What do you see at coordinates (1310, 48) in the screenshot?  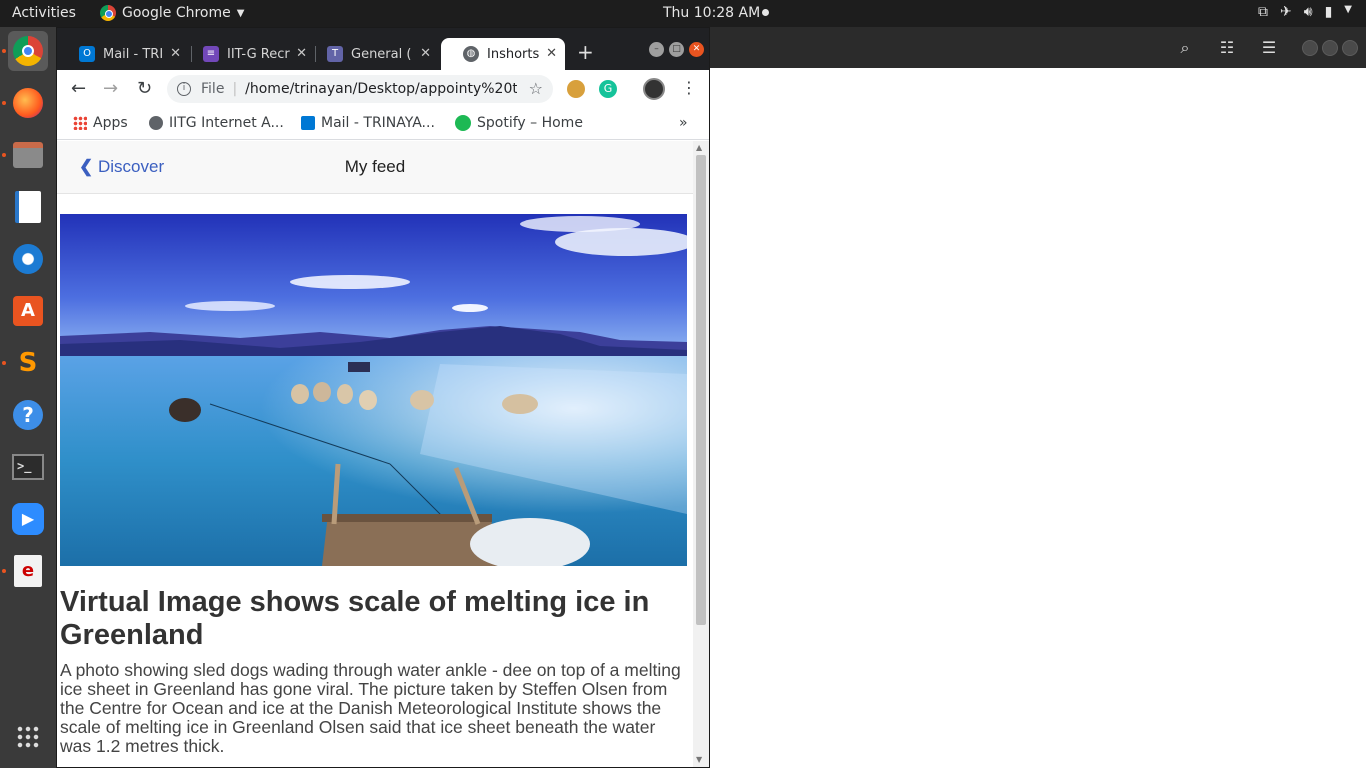 I see `minimize-icon` at bounding box center [1310, 48].